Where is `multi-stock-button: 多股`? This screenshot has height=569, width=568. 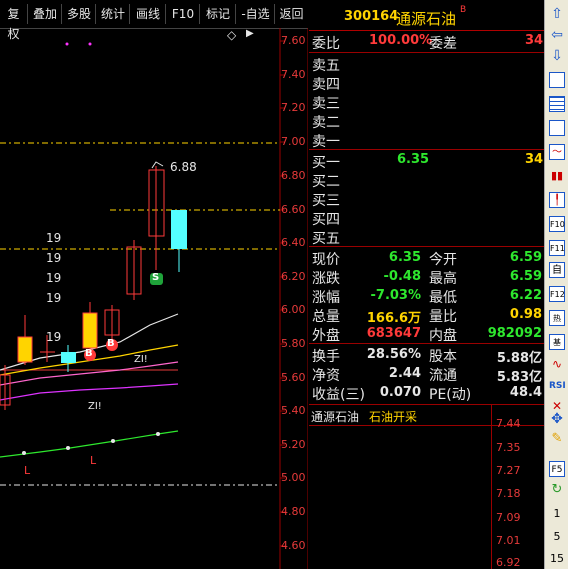 multi-stock-button: 多股 is located at coordinates (79, 14).